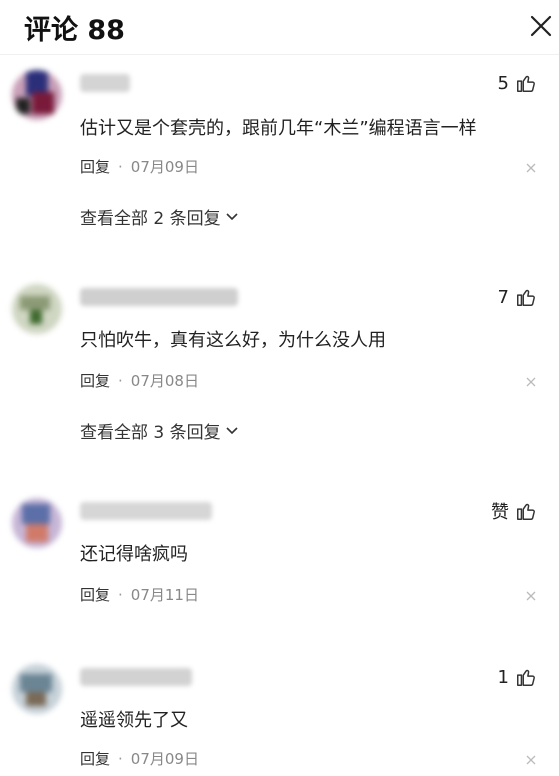 The height and width of the screenshot is (776, 559). What do you see at coordinates (164, 381) in the screenshot?
I see `comment-date: 07月08日` at bounding box center [164, 381].